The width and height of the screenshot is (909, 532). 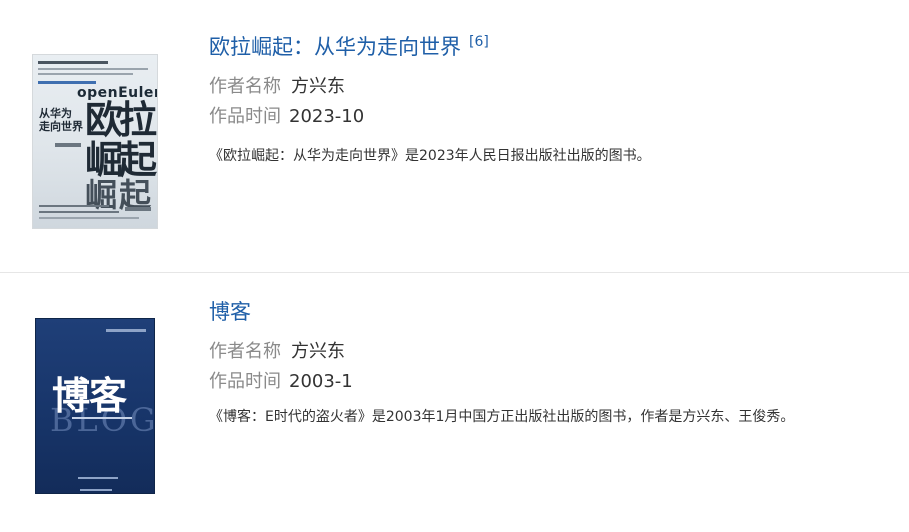 What do you see at coordinates (335, 47) in the screenshot?
I see `book-title-text: 欧拉崛起：从华为走向世界` at bounding box center [335, 47].